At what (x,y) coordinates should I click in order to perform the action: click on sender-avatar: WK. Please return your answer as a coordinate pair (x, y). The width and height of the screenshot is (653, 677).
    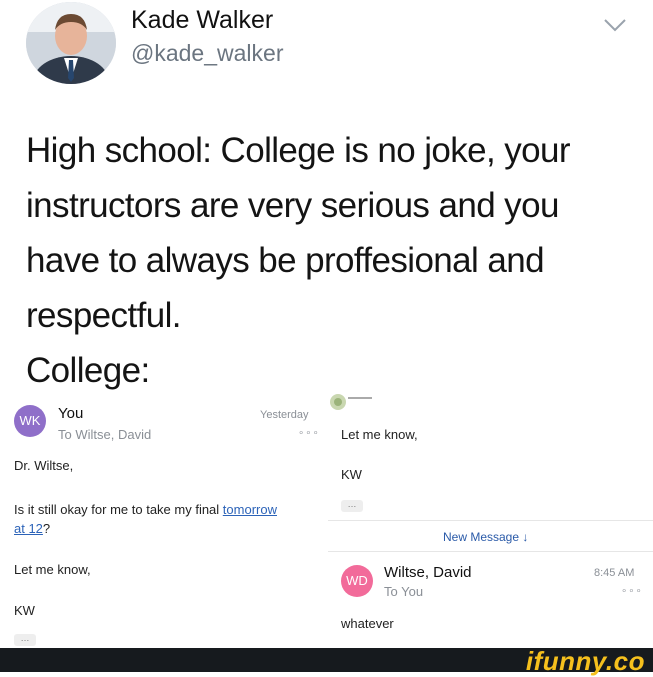
    Looking at the image, I should click on (30, 421).